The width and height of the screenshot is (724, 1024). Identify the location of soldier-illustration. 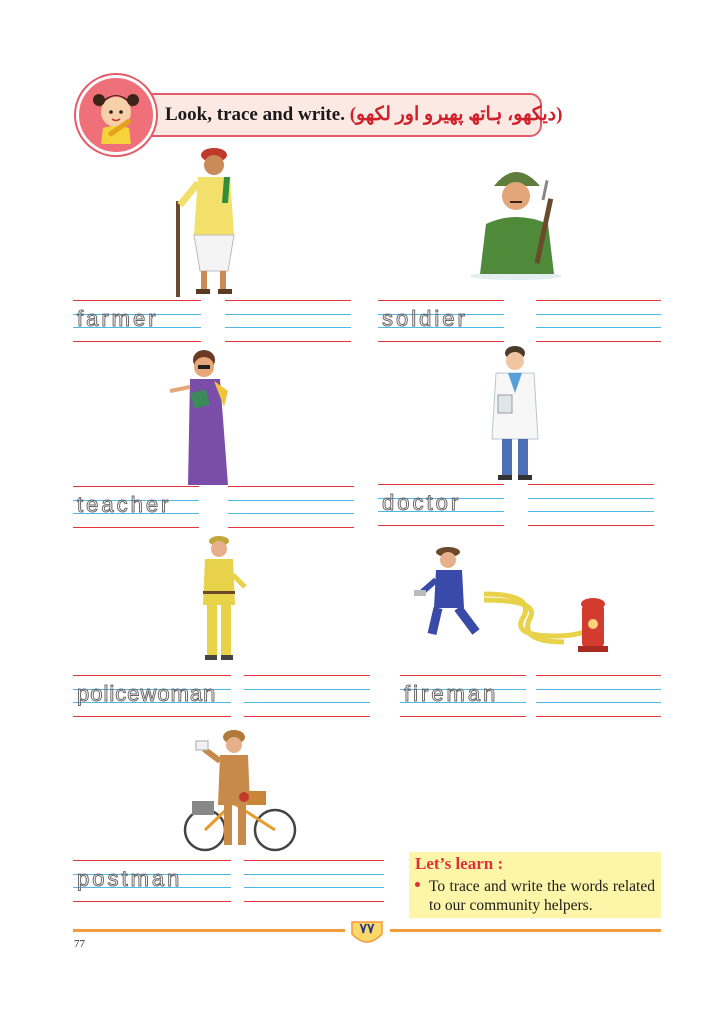
(515, 219).